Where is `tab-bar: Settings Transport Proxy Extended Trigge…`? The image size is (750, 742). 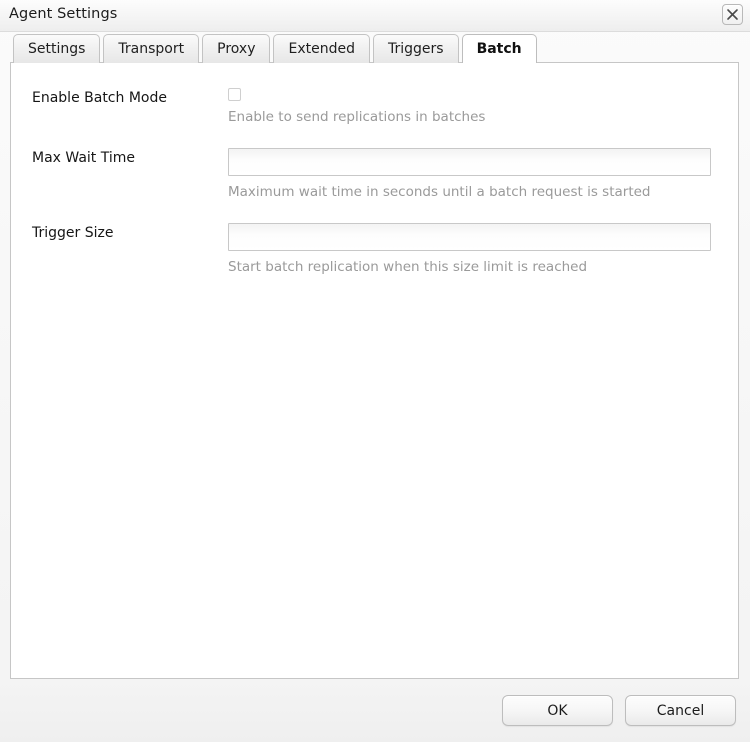
tab-bar: Settings Transport Proxy Extended Trigge… is located at coordinates (375, 47).